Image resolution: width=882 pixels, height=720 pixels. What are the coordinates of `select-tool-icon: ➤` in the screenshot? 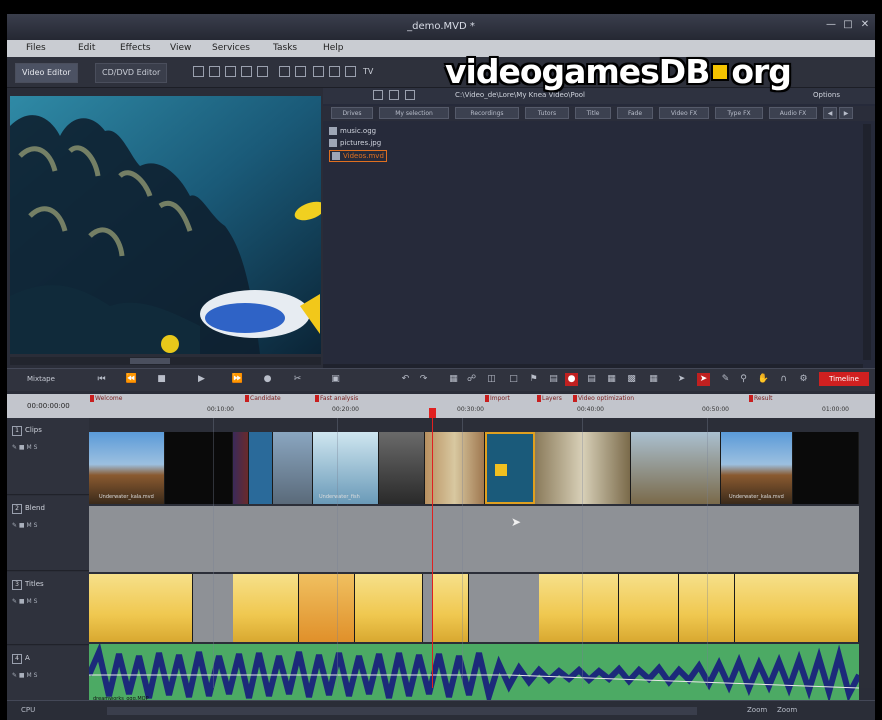 It's located at (703, 379).